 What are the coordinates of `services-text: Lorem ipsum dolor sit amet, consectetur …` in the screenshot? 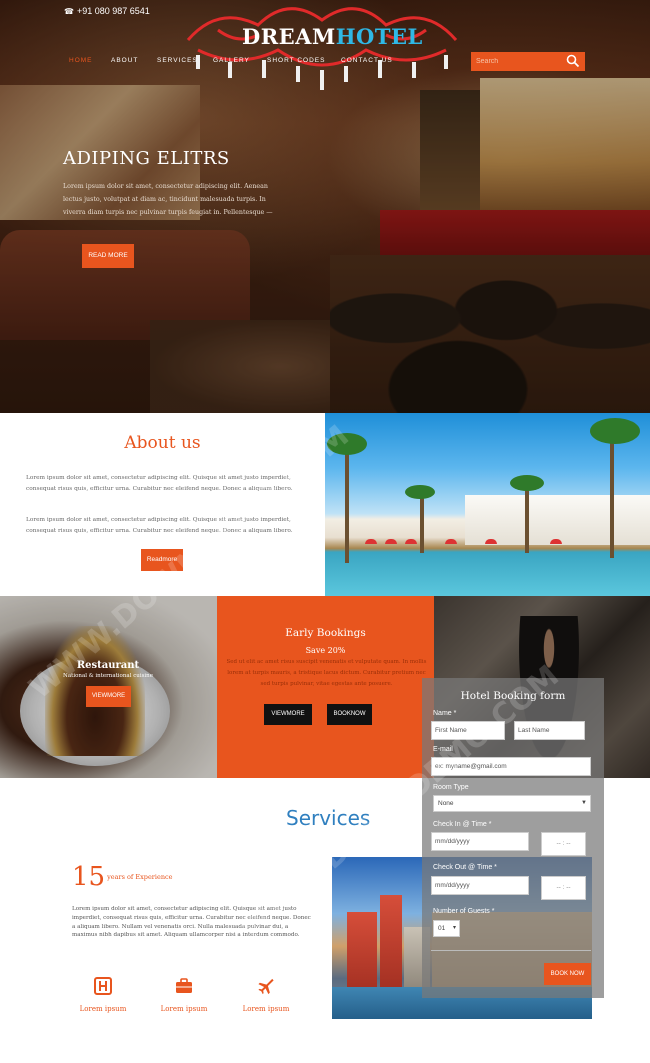 It's located at (191, 922).